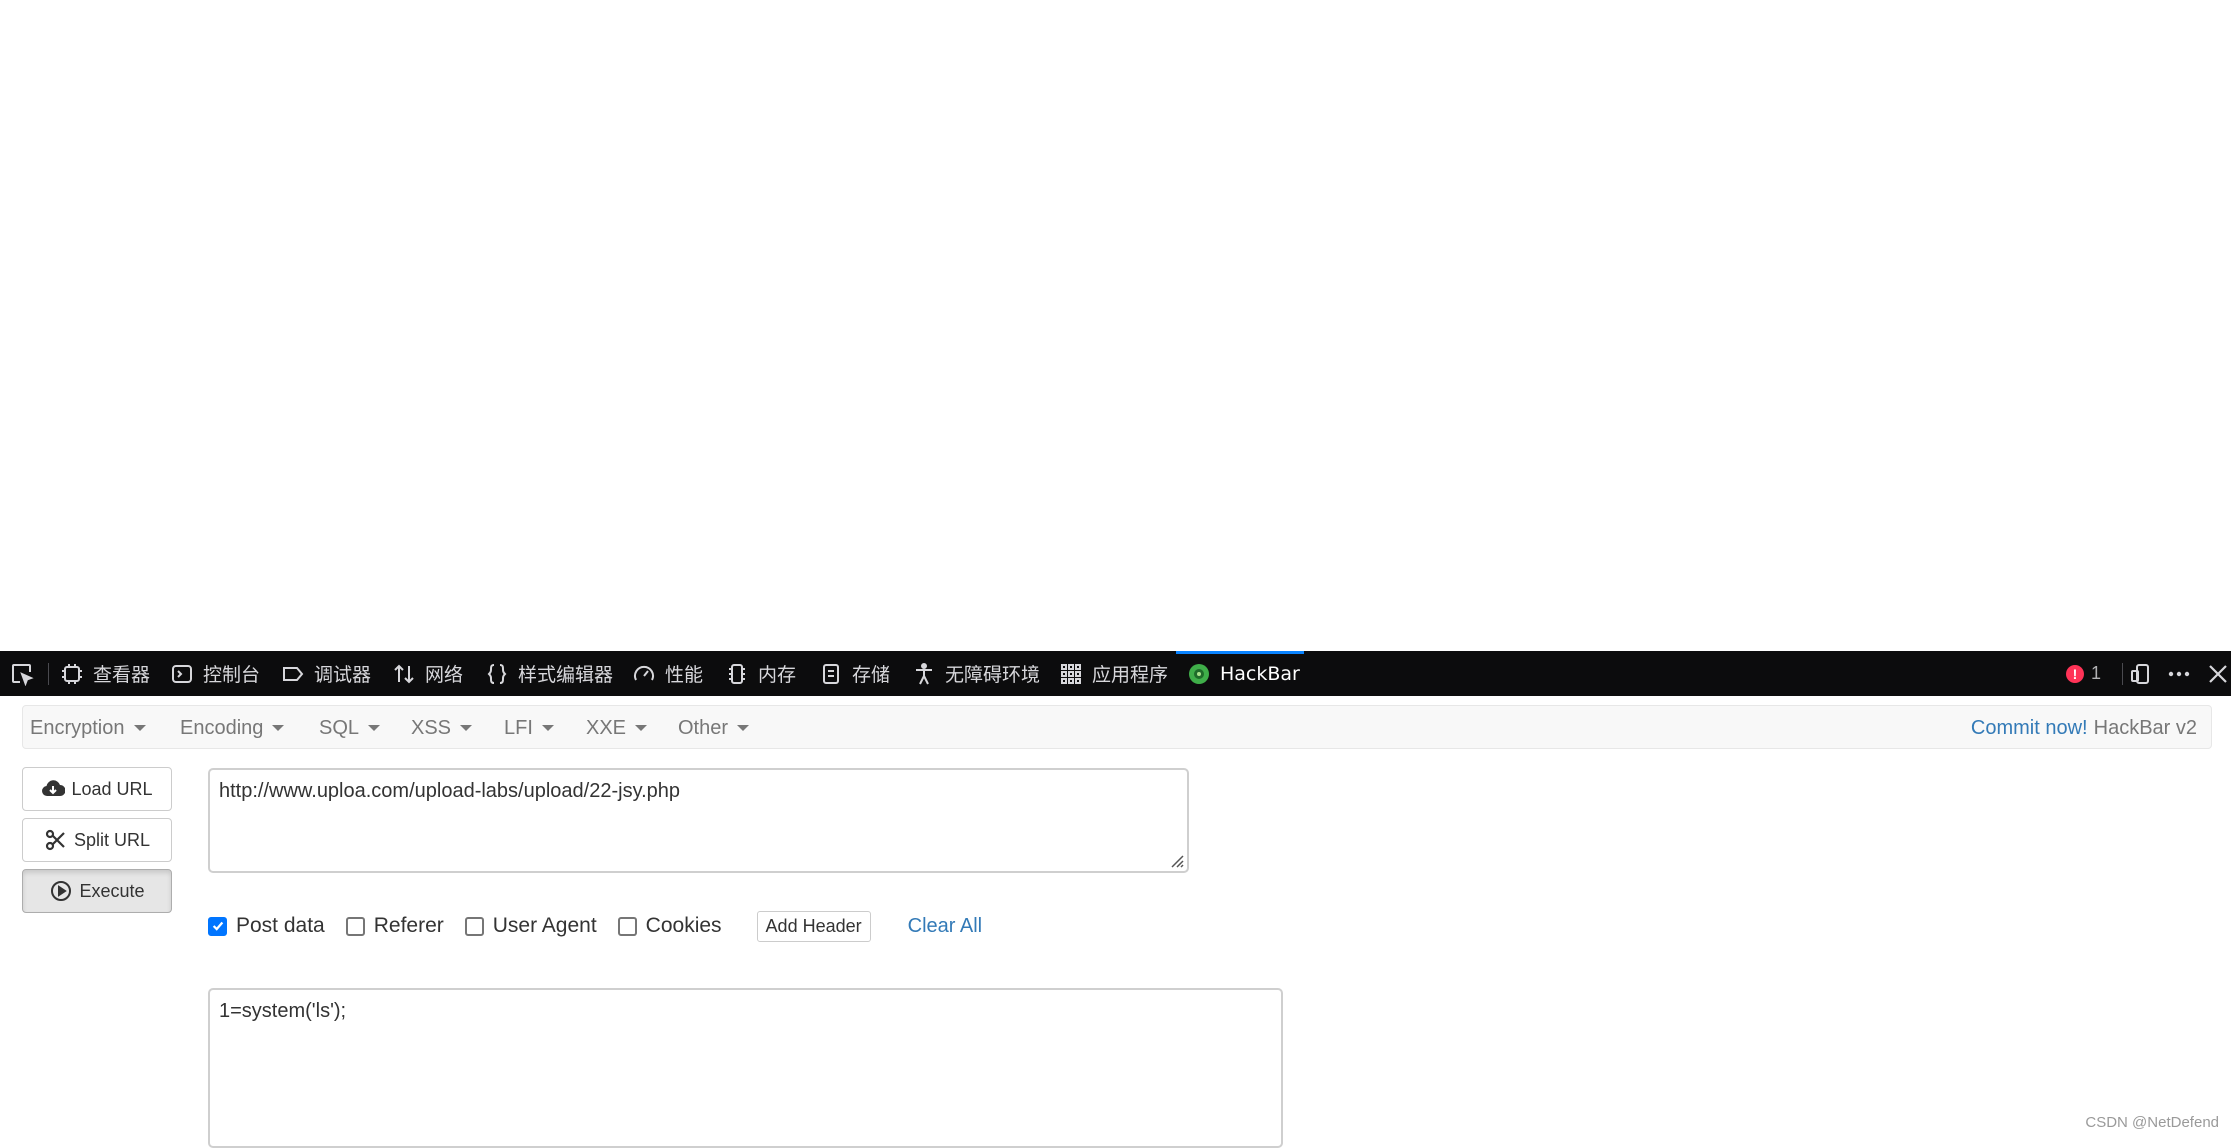 The height and width of the screenshot is (1148, 2231). I want to click on user-agent-checkbox, so click(474, 926).